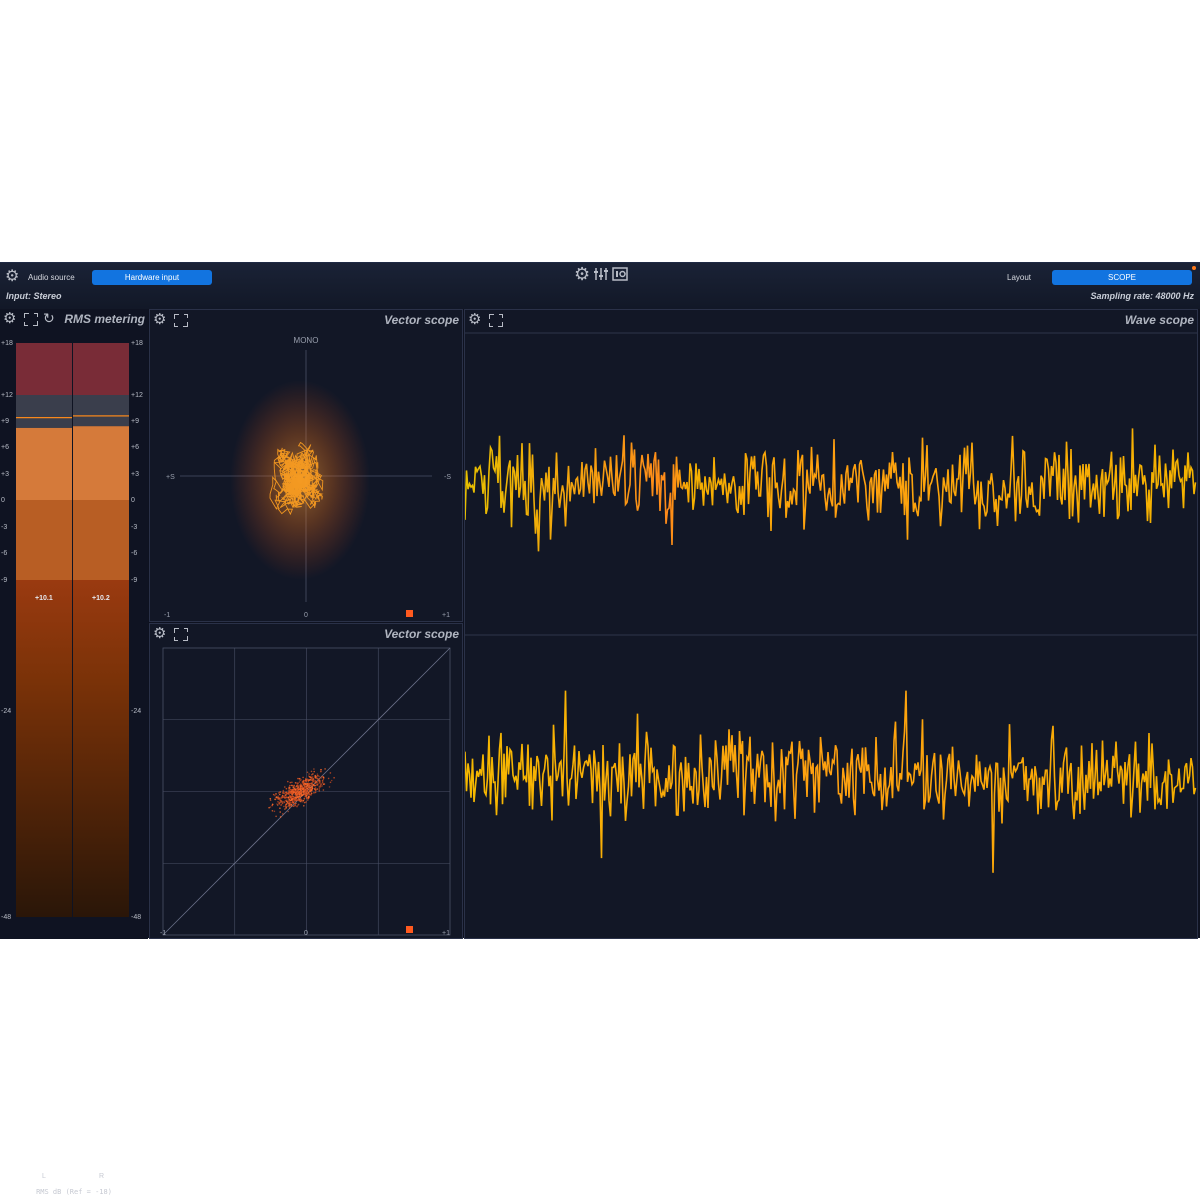  Describe the element at coordinates (6, 711) in the screenshot. I see `scale-tick-left: -24` at that location.